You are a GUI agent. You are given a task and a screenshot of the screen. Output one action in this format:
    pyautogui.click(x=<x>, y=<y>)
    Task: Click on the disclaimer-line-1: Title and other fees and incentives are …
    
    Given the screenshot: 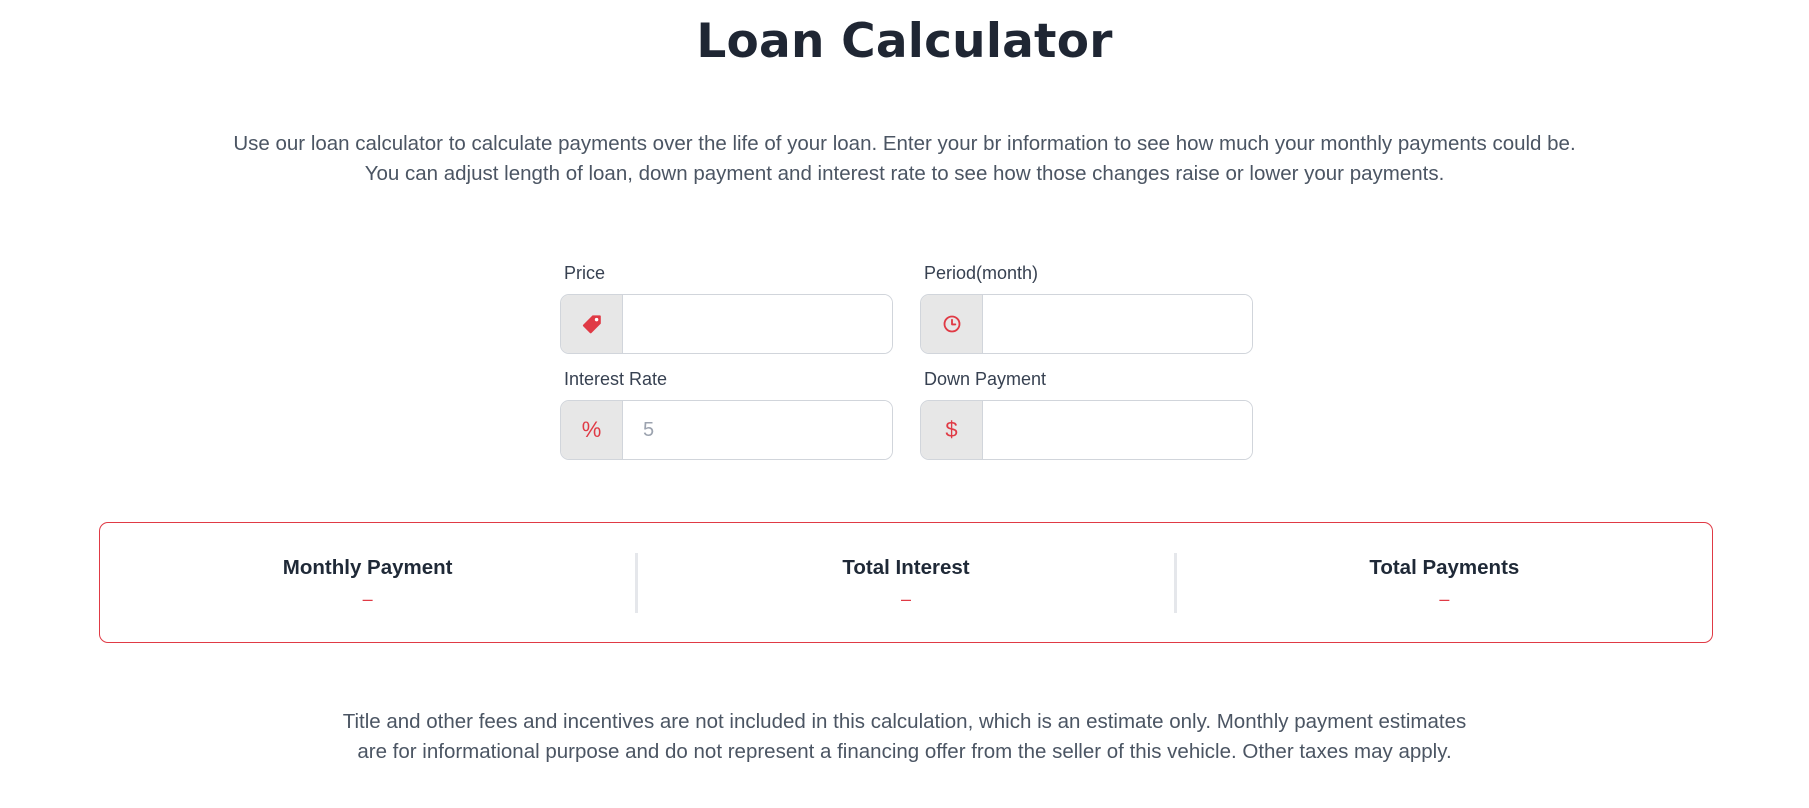 What is the action you would take?
    pyautogui.click(x=904, y=721)
    